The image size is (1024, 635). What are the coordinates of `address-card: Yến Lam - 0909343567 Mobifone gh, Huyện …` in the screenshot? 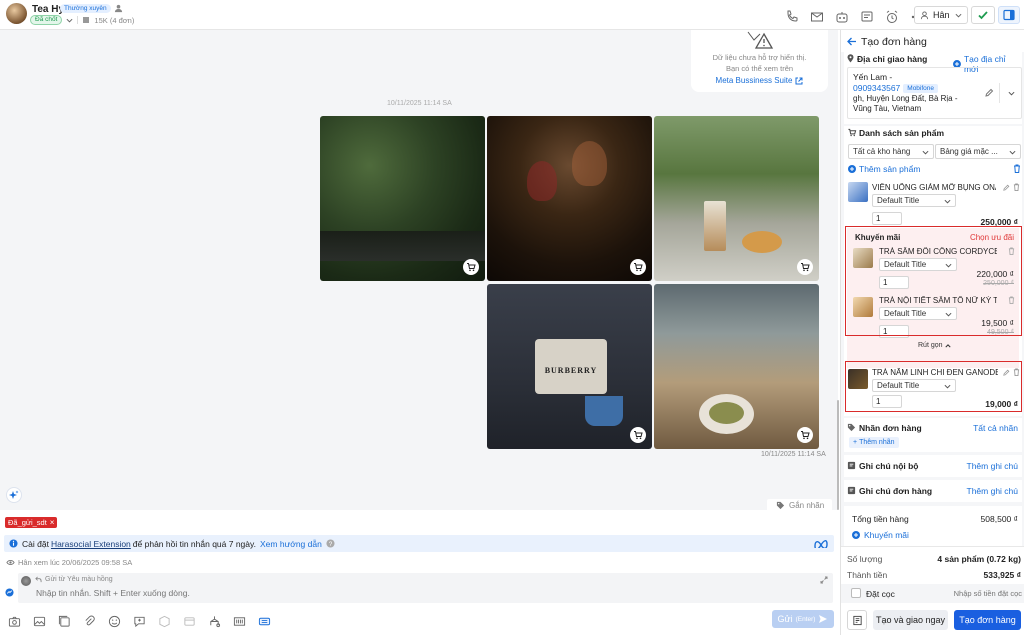 It's located at (934, 93).